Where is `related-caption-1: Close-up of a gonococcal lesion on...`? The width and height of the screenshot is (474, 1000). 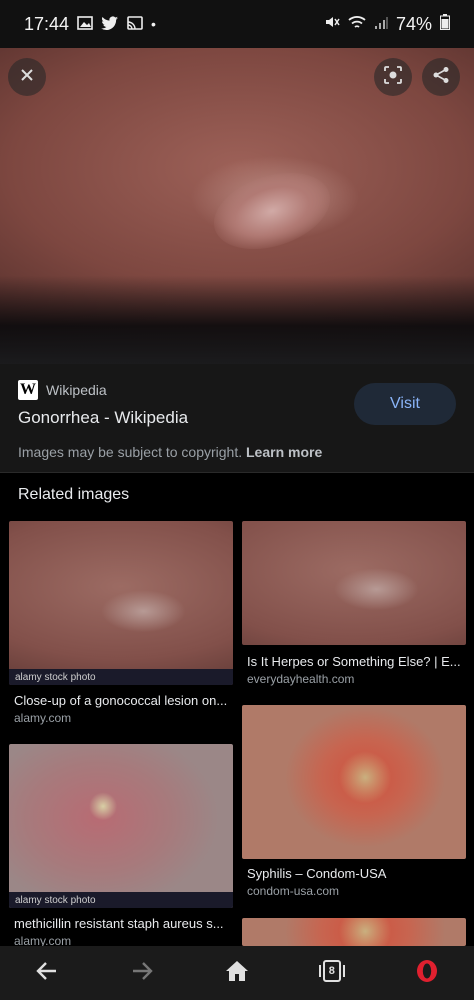 related-caption-1: Close-up of a gonococcal lesion on... is located at coordinates (124, 700).